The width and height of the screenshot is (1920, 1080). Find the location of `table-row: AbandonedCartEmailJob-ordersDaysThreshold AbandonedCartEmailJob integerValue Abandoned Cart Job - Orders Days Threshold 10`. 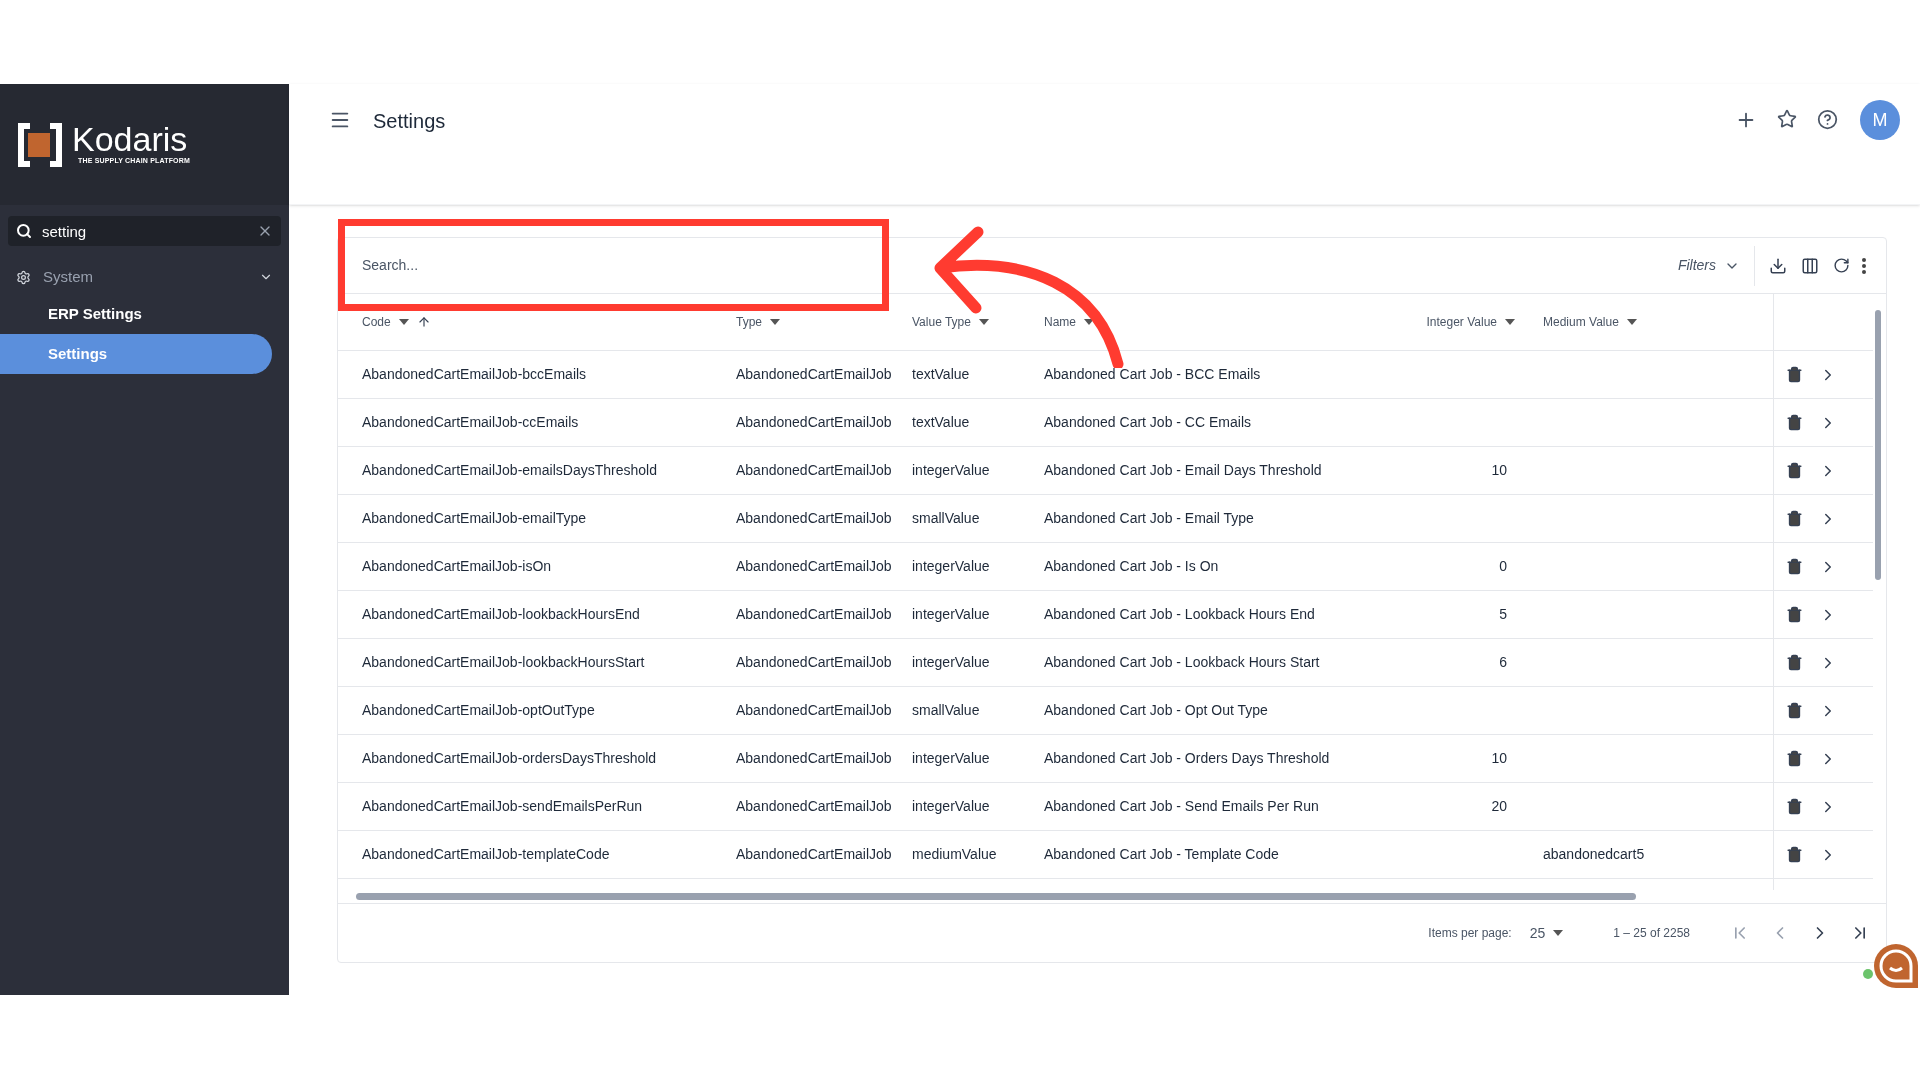

table-row: AbandonedCartEmailJob-ordersDaysThreshold AbandonedCartEmailJob integerValue Abandoned Cart Job - Orders Days Threshold 10 is located at coordinates (1055, 759).